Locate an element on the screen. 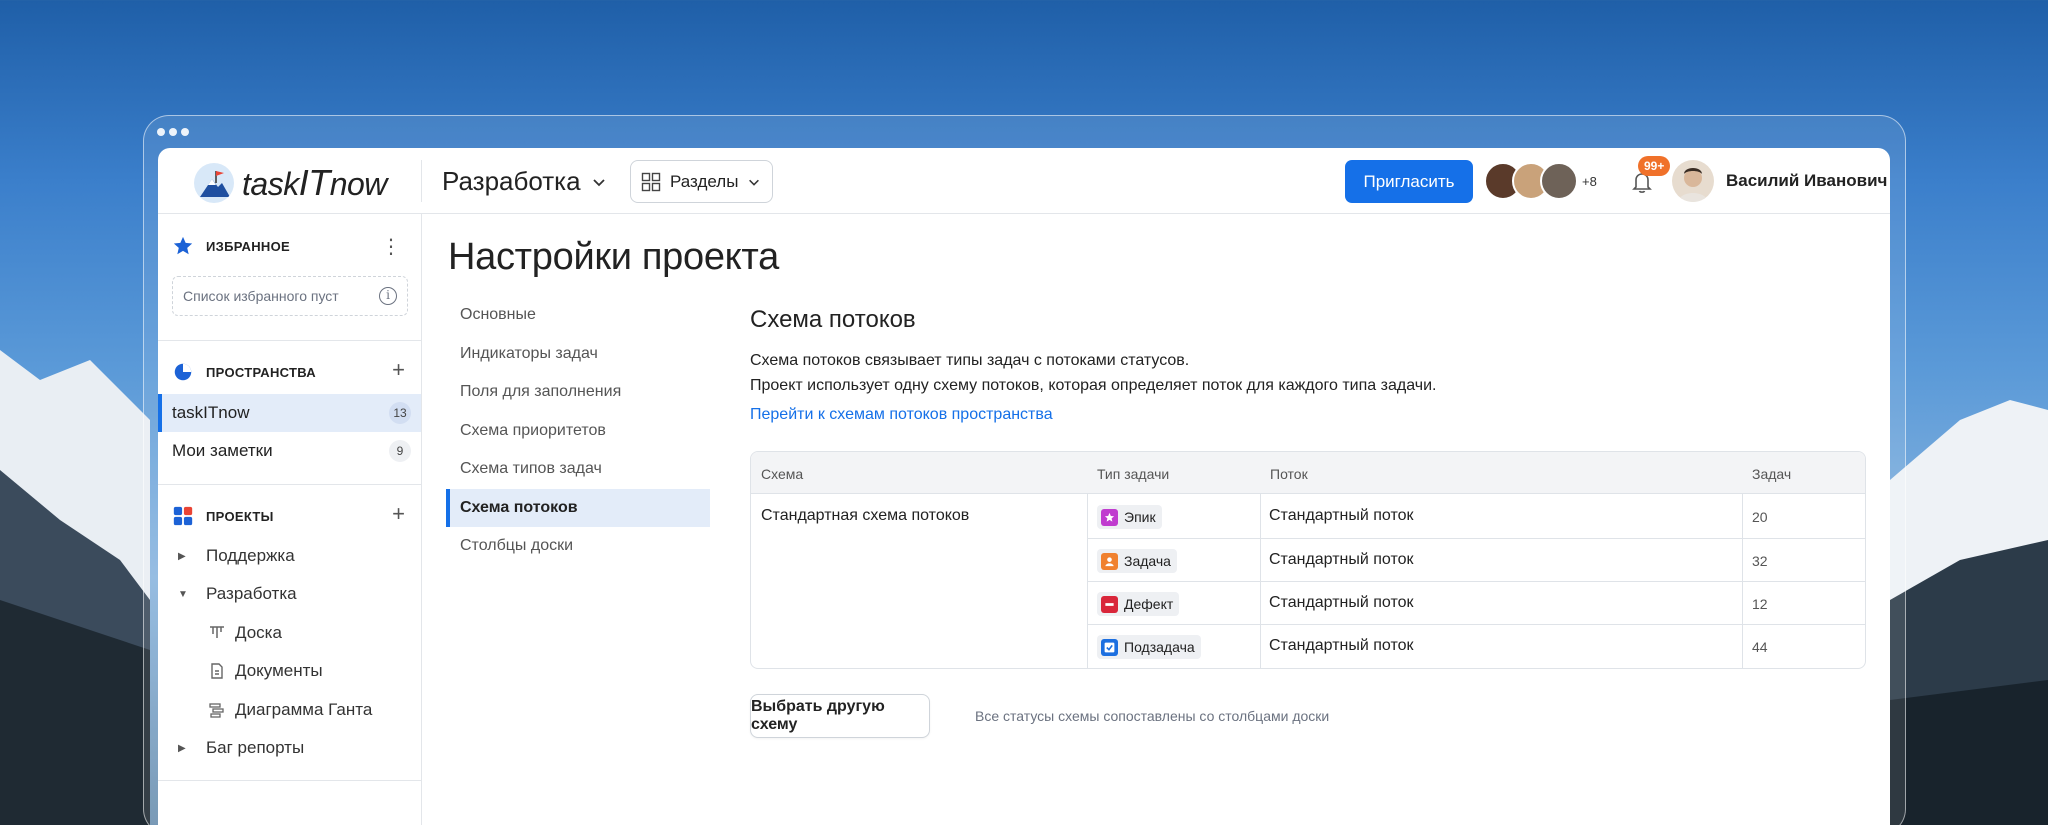 Image resolution: width=2048 pixels, height=825 pixels. task-type-chip: Задача is located at coordinates (1137, 561).